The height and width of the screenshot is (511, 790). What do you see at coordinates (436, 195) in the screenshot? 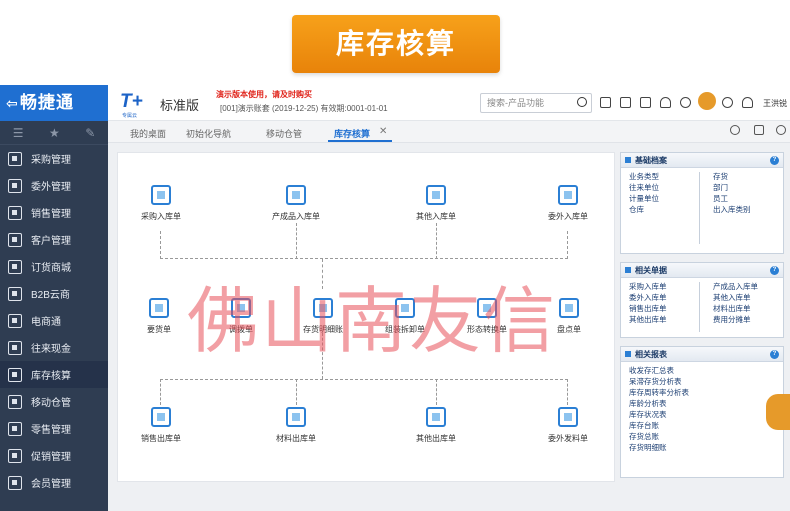
I see `other-inbound-icon` at bounding box center [436, 195].